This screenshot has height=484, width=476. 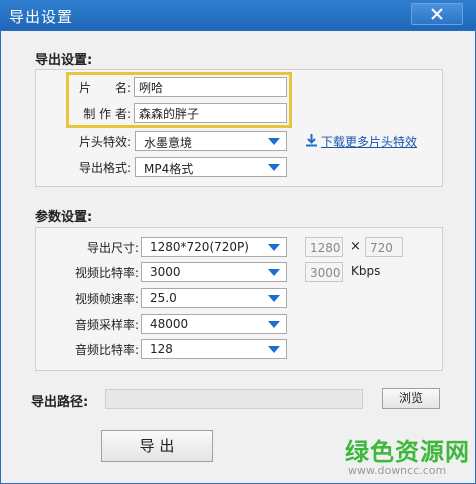 I want to click on times-sign: ×, so click(x=355, y=246).